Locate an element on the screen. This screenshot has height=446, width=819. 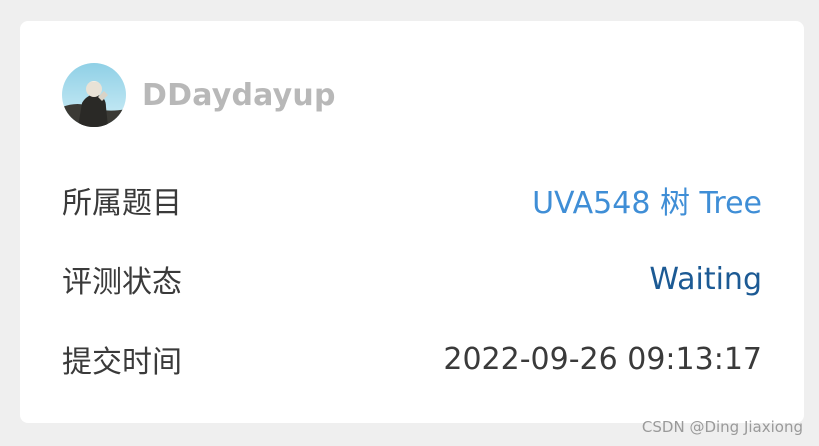
problem-link: UVA548 树 Tree is located at coordinates (647, 200).